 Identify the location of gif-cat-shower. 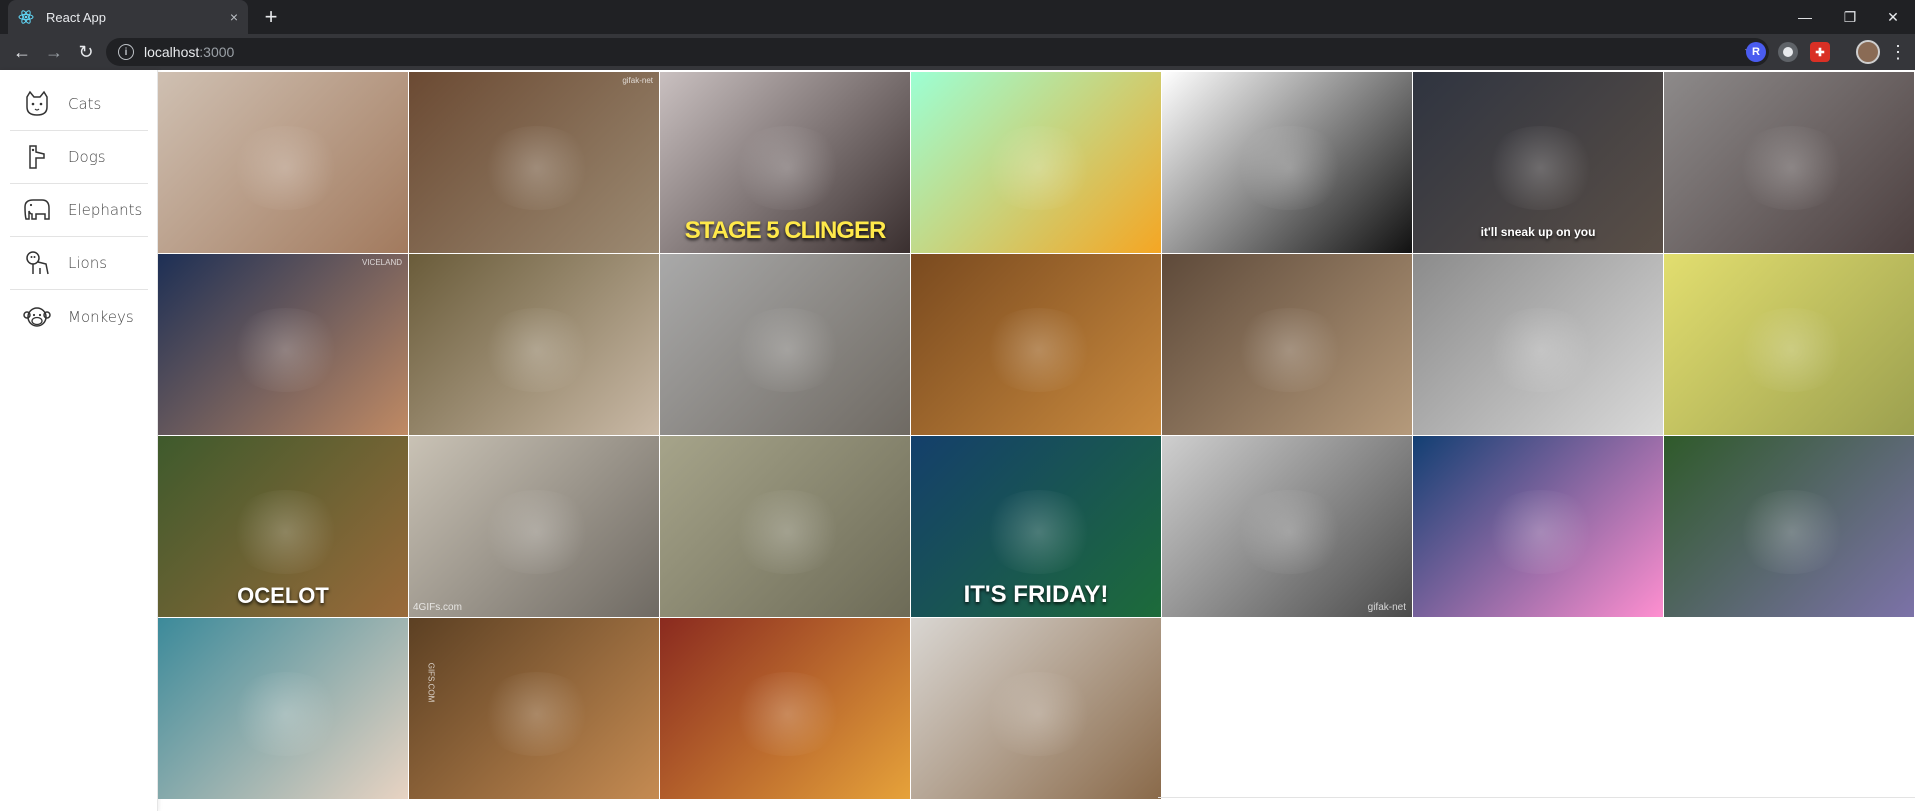
(283, 162).